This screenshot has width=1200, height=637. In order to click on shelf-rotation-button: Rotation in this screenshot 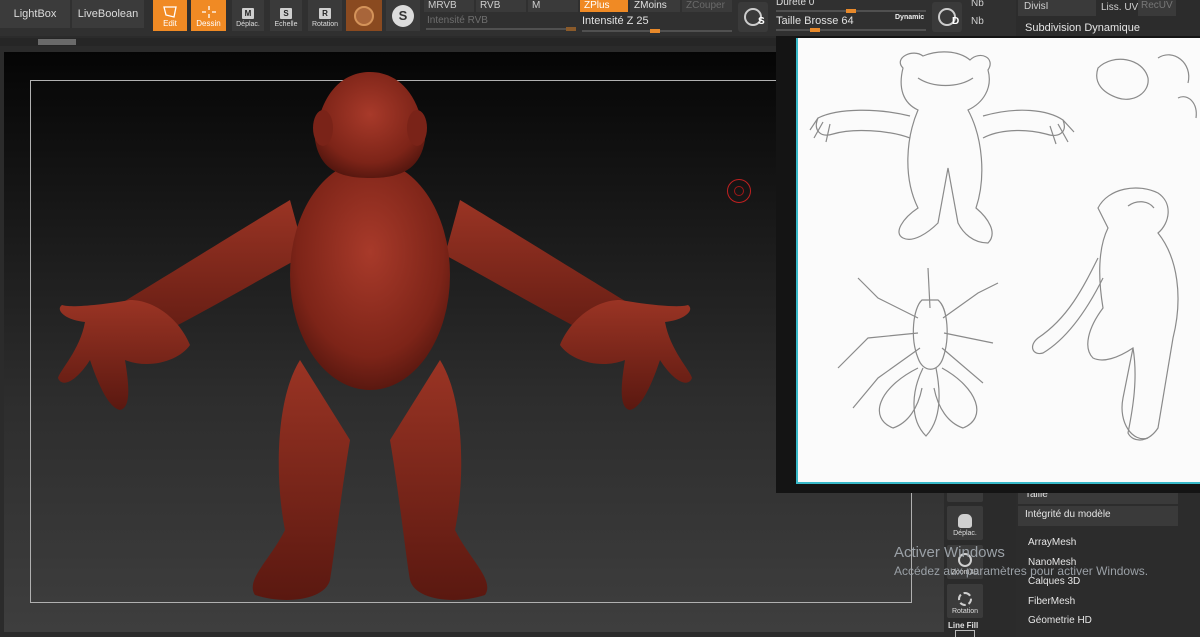, I will do `click(965, 601)`.